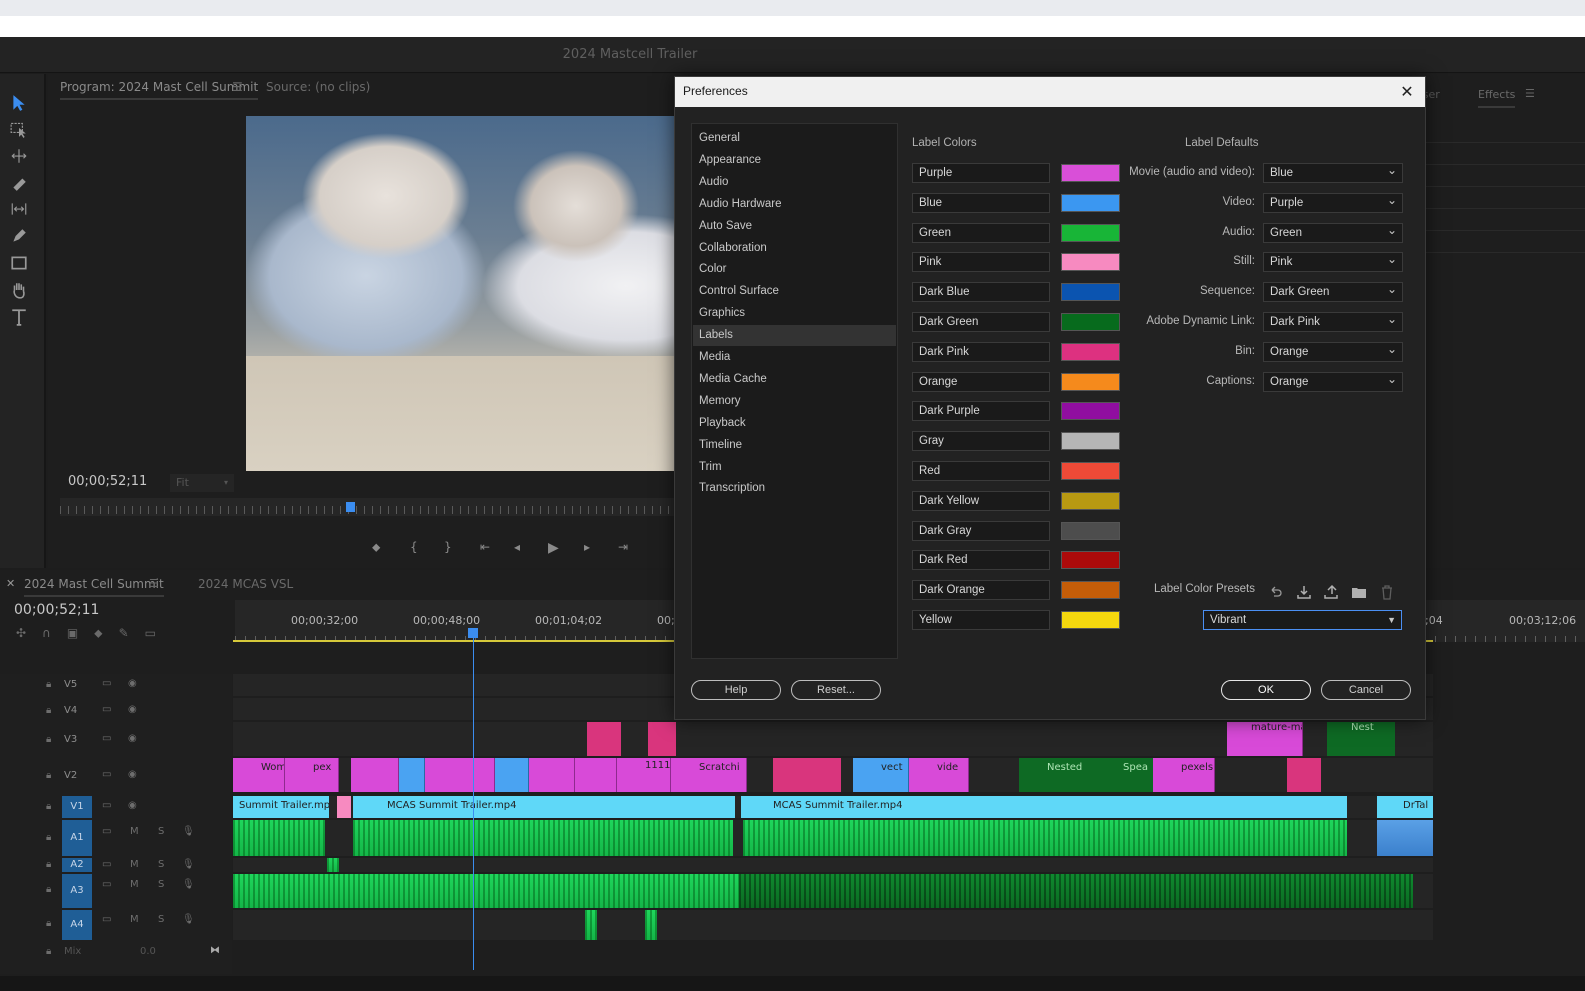 The image size is (1585, 991). What do you see at coordinates (981, 411) in the screenshot?
I see `label-color-name-input: Dark Purple` at bounding box center [981, 411].